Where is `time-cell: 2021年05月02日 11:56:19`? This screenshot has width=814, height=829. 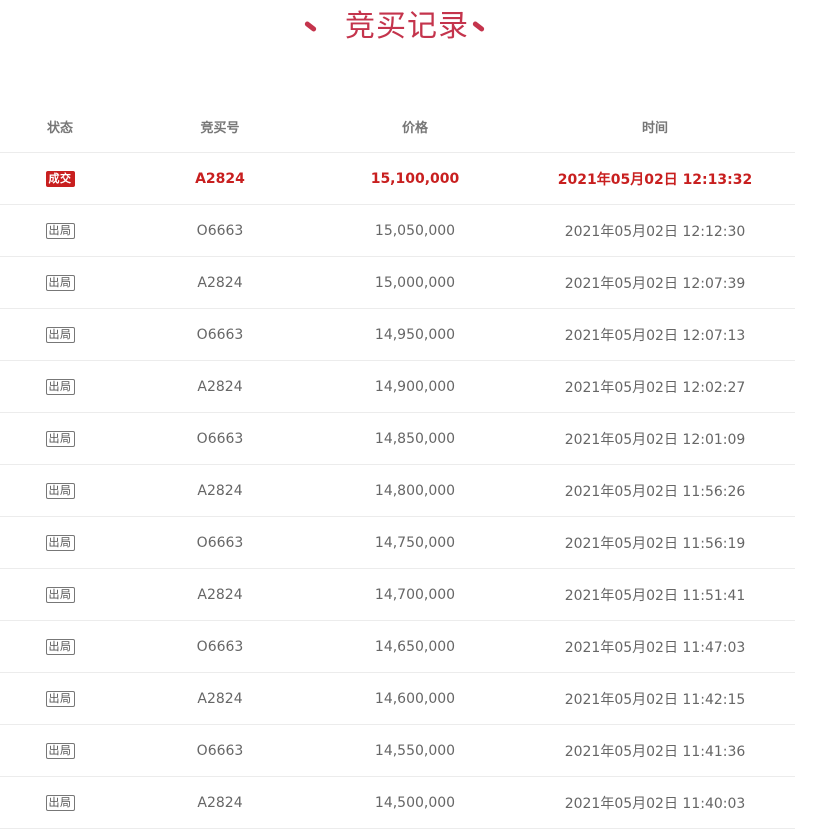 time-cell: 2021年05月02日 11:56:19 is located at coordinates (655, 543).